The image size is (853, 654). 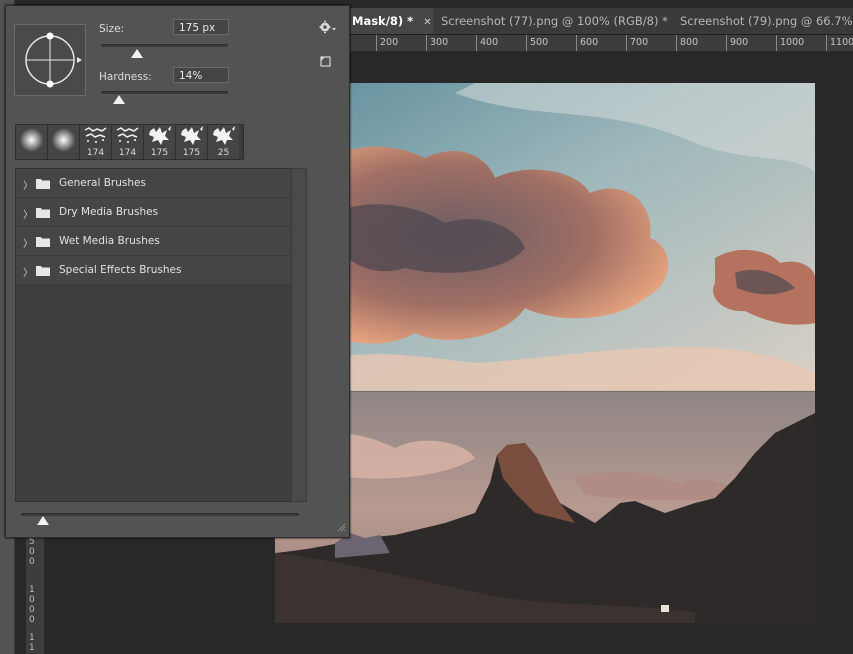 What do you see at coordinates (687, 43) in the screenshot?
I see `ruler-tick: 800` at bounding box center [687, 43].